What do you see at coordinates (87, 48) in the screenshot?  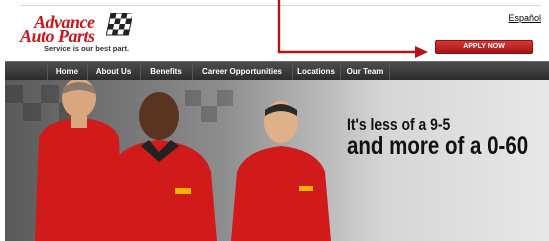 I see `logo-tagline: Service is our best part.` at bounding box center [87, 48].